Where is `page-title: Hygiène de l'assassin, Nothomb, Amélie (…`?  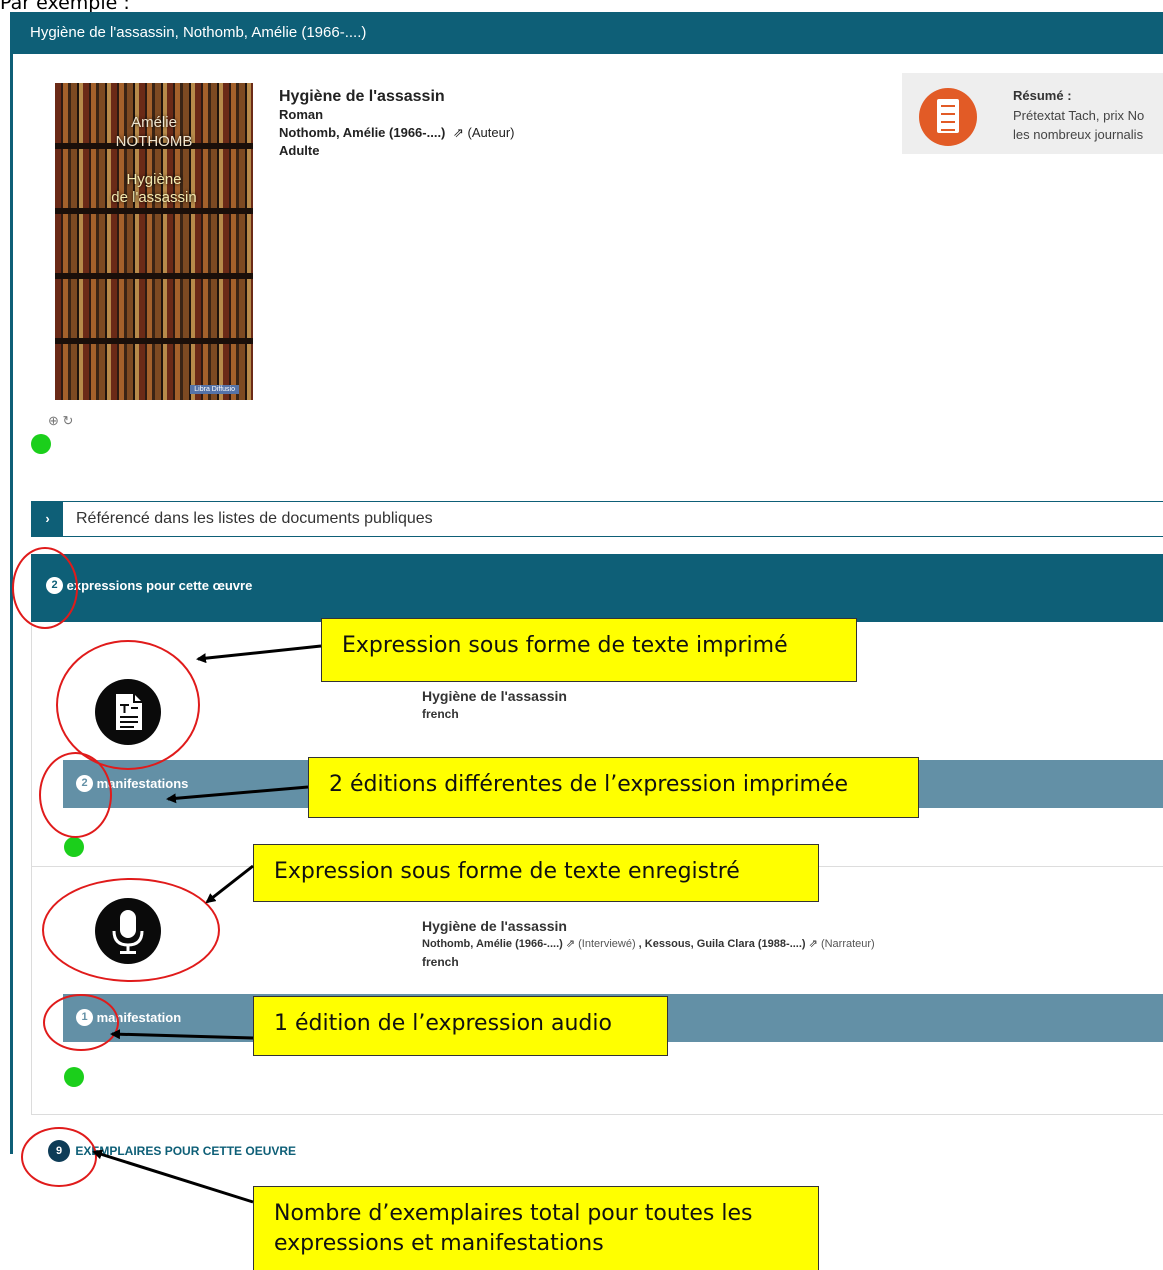 page-title: Hygiène de l'assassin, Nothomb, Amélie (… is located at coordinates (198, 32).